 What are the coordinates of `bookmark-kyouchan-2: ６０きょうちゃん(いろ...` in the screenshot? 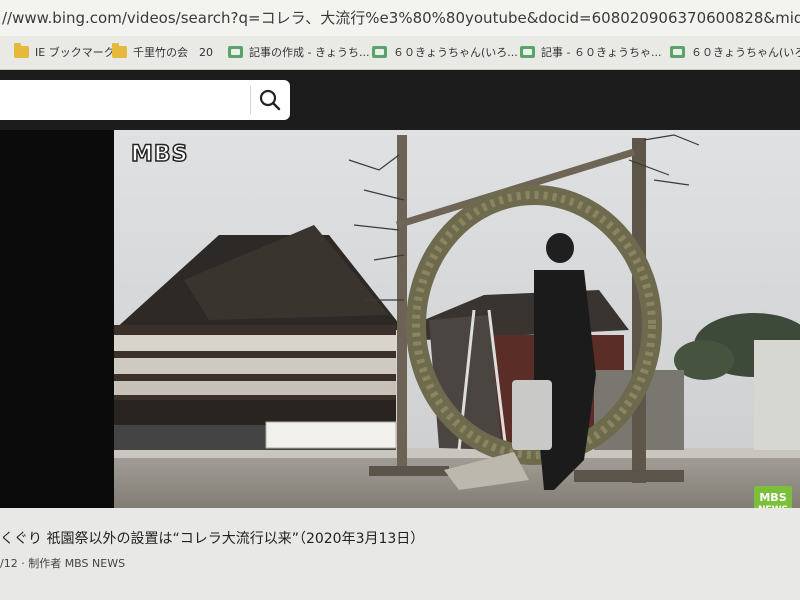 It's located at (735, 53).